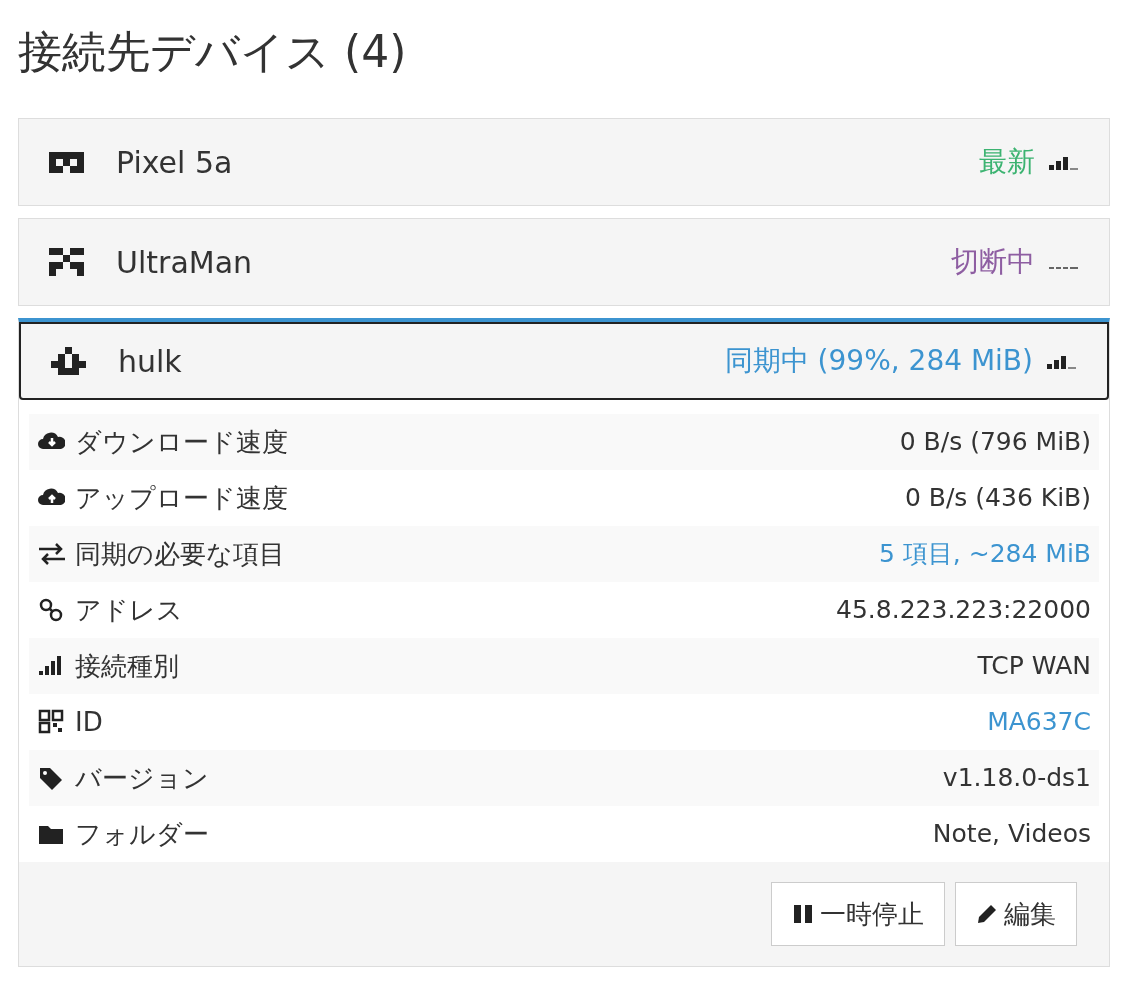 This screenshot has height=995, width=1140. I want to click on detail-label: ID, so click(89, 722).